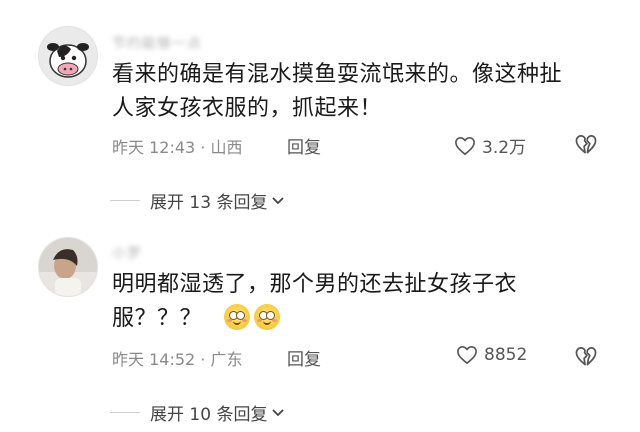  I want to click on like-count: 3.2万, so click(504, 148).